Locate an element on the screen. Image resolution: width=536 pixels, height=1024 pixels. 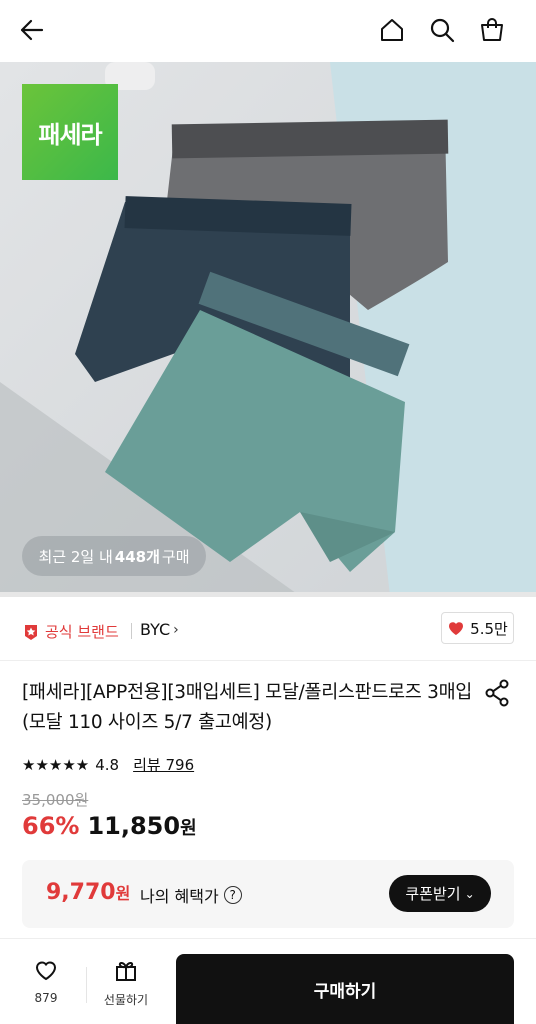
rating-value: 4.8 is located at coordinates (107, 764).